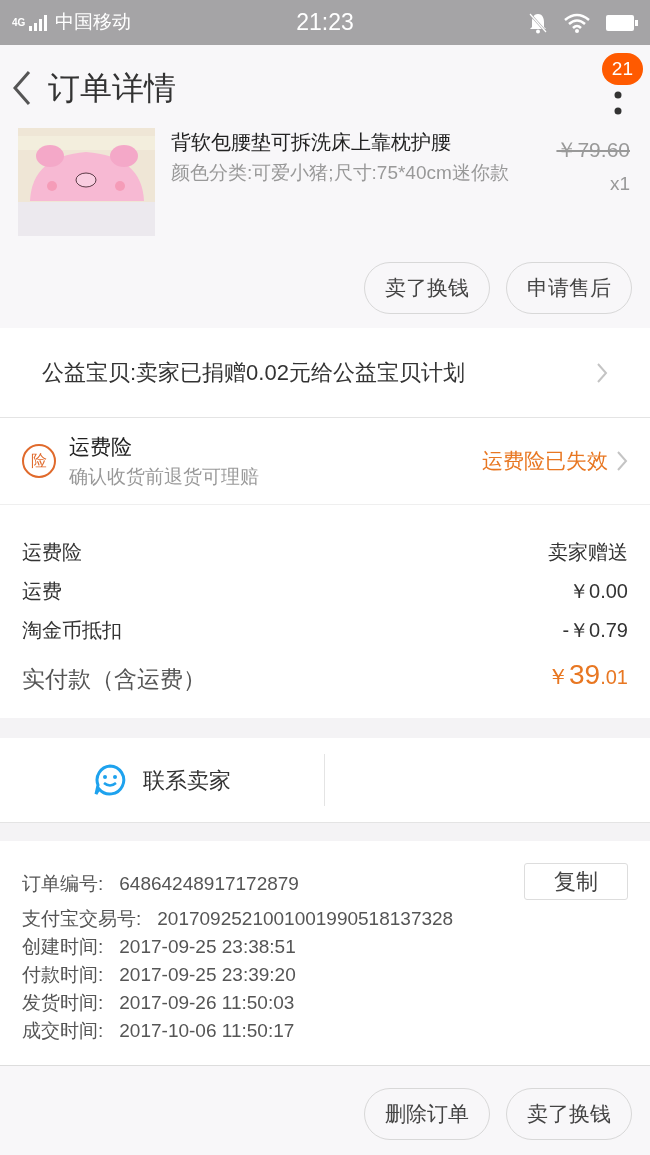 The height and width of the screenshot is (1155, 650). What do you see at coordinates (114, 679) in the screenshot?
I see `total-label: 实付款（含运费）` at bounding box center [114, 679].